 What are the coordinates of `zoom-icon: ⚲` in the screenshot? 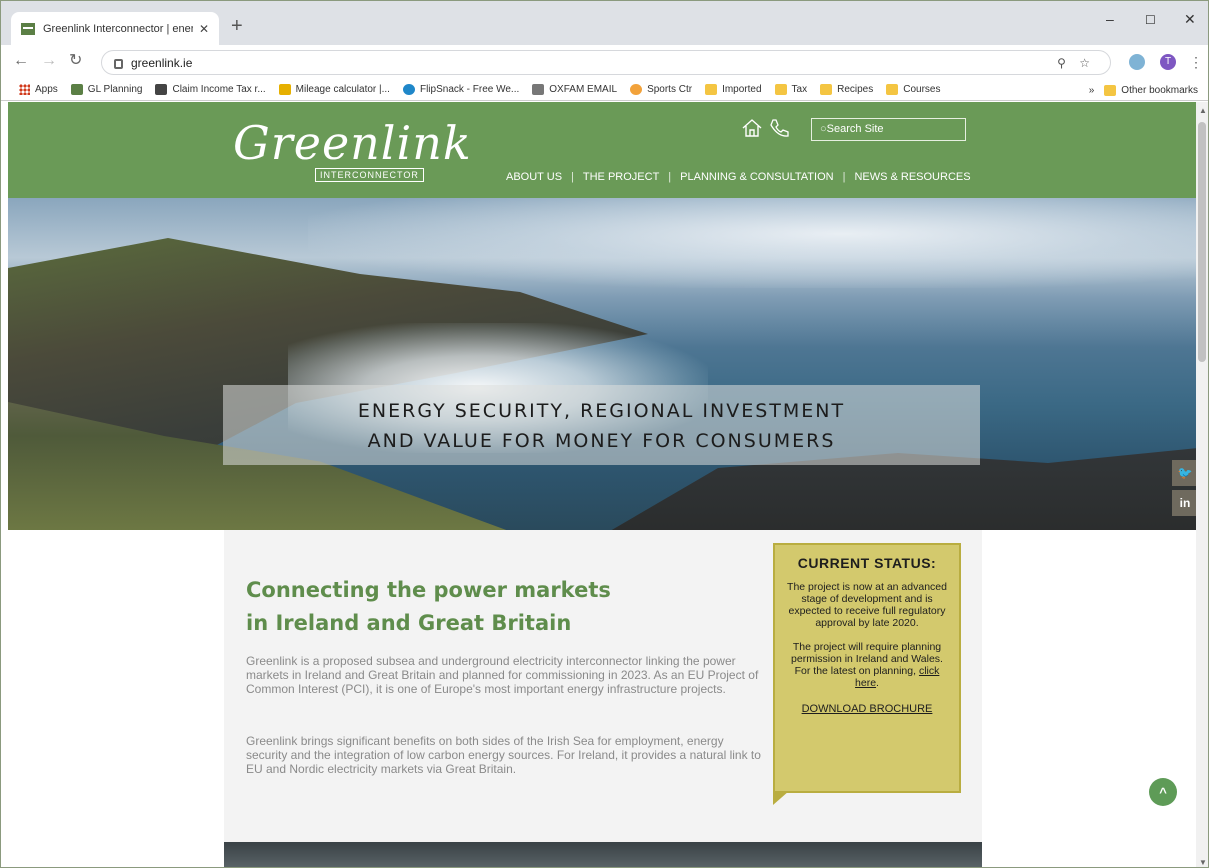 It's located at (1061, 63).